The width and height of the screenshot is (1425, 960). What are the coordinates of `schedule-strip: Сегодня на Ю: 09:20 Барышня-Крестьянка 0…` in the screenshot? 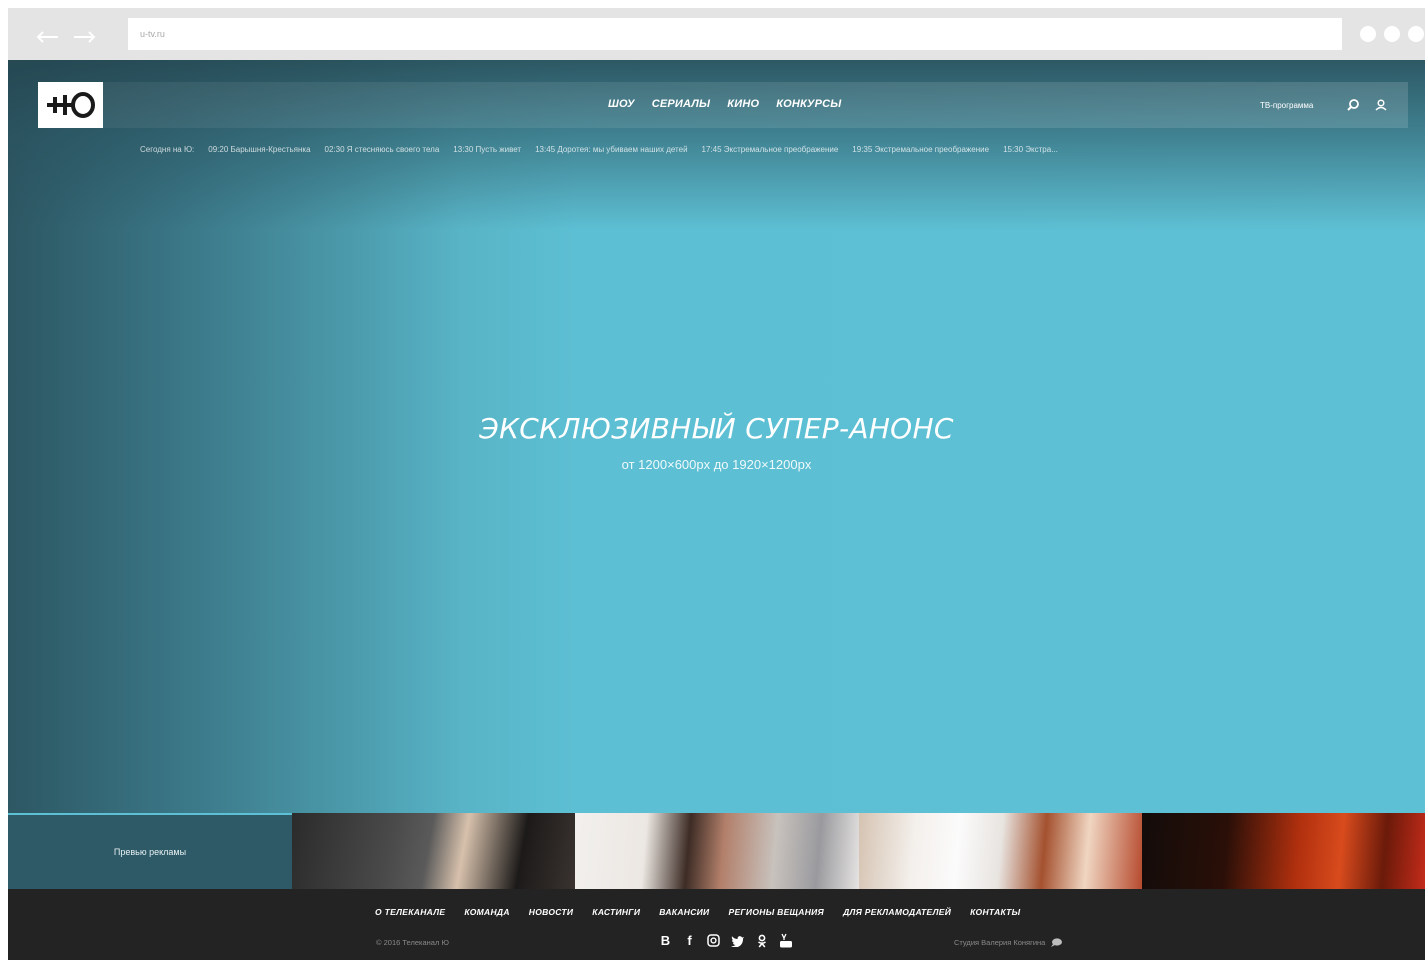 It's located at (705, 149).